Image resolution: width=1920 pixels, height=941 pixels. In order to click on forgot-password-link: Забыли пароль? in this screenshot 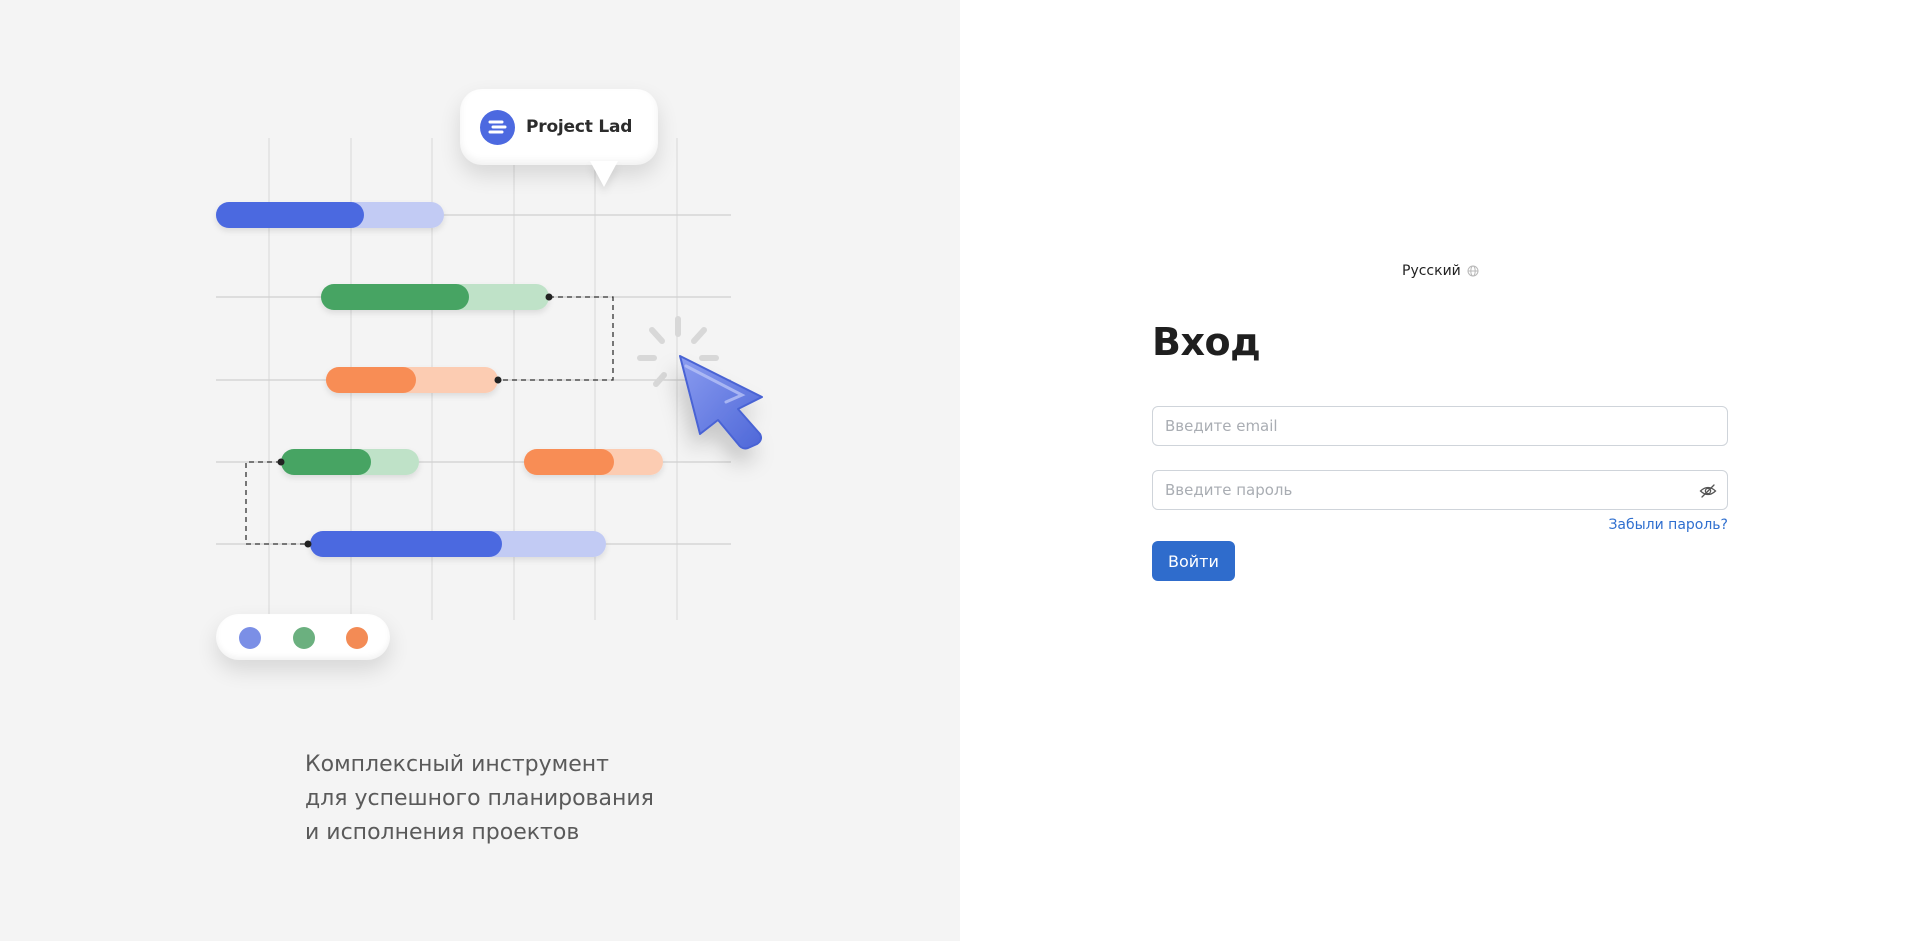, I will do `click(1668, 525)`.